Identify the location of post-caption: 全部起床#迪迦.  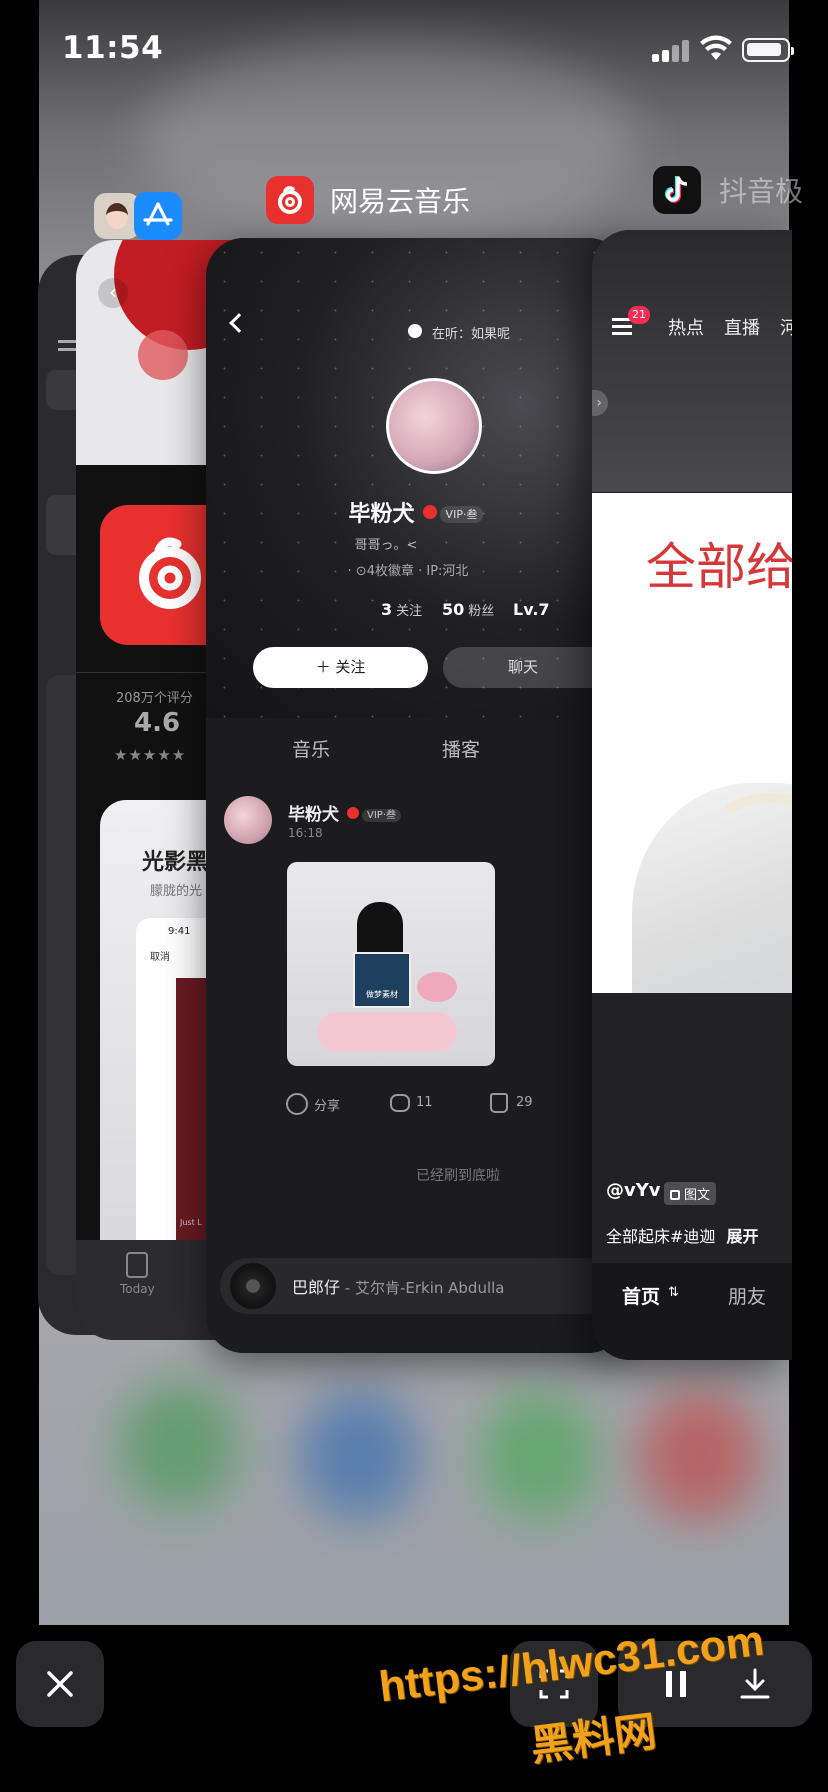
(661, 1236).